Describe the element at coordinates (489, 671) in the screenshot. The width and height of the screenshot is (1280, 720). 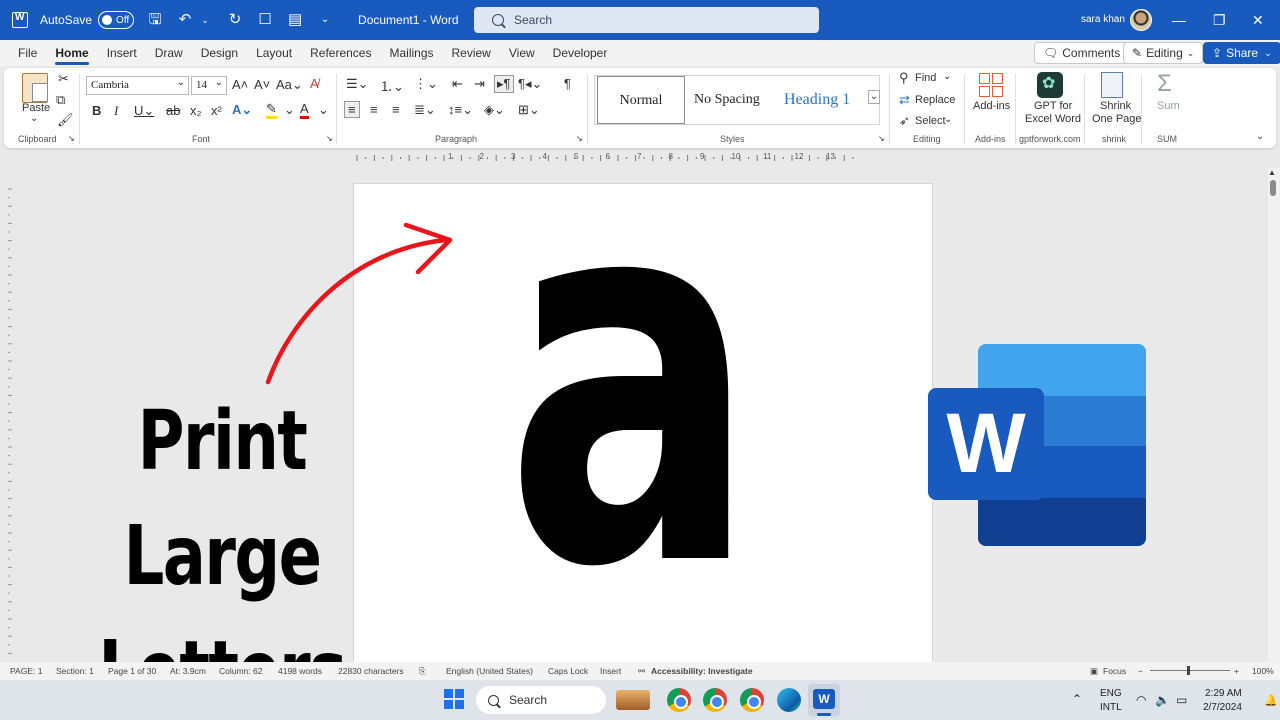
I see `status-language: English (United States)` at that location.